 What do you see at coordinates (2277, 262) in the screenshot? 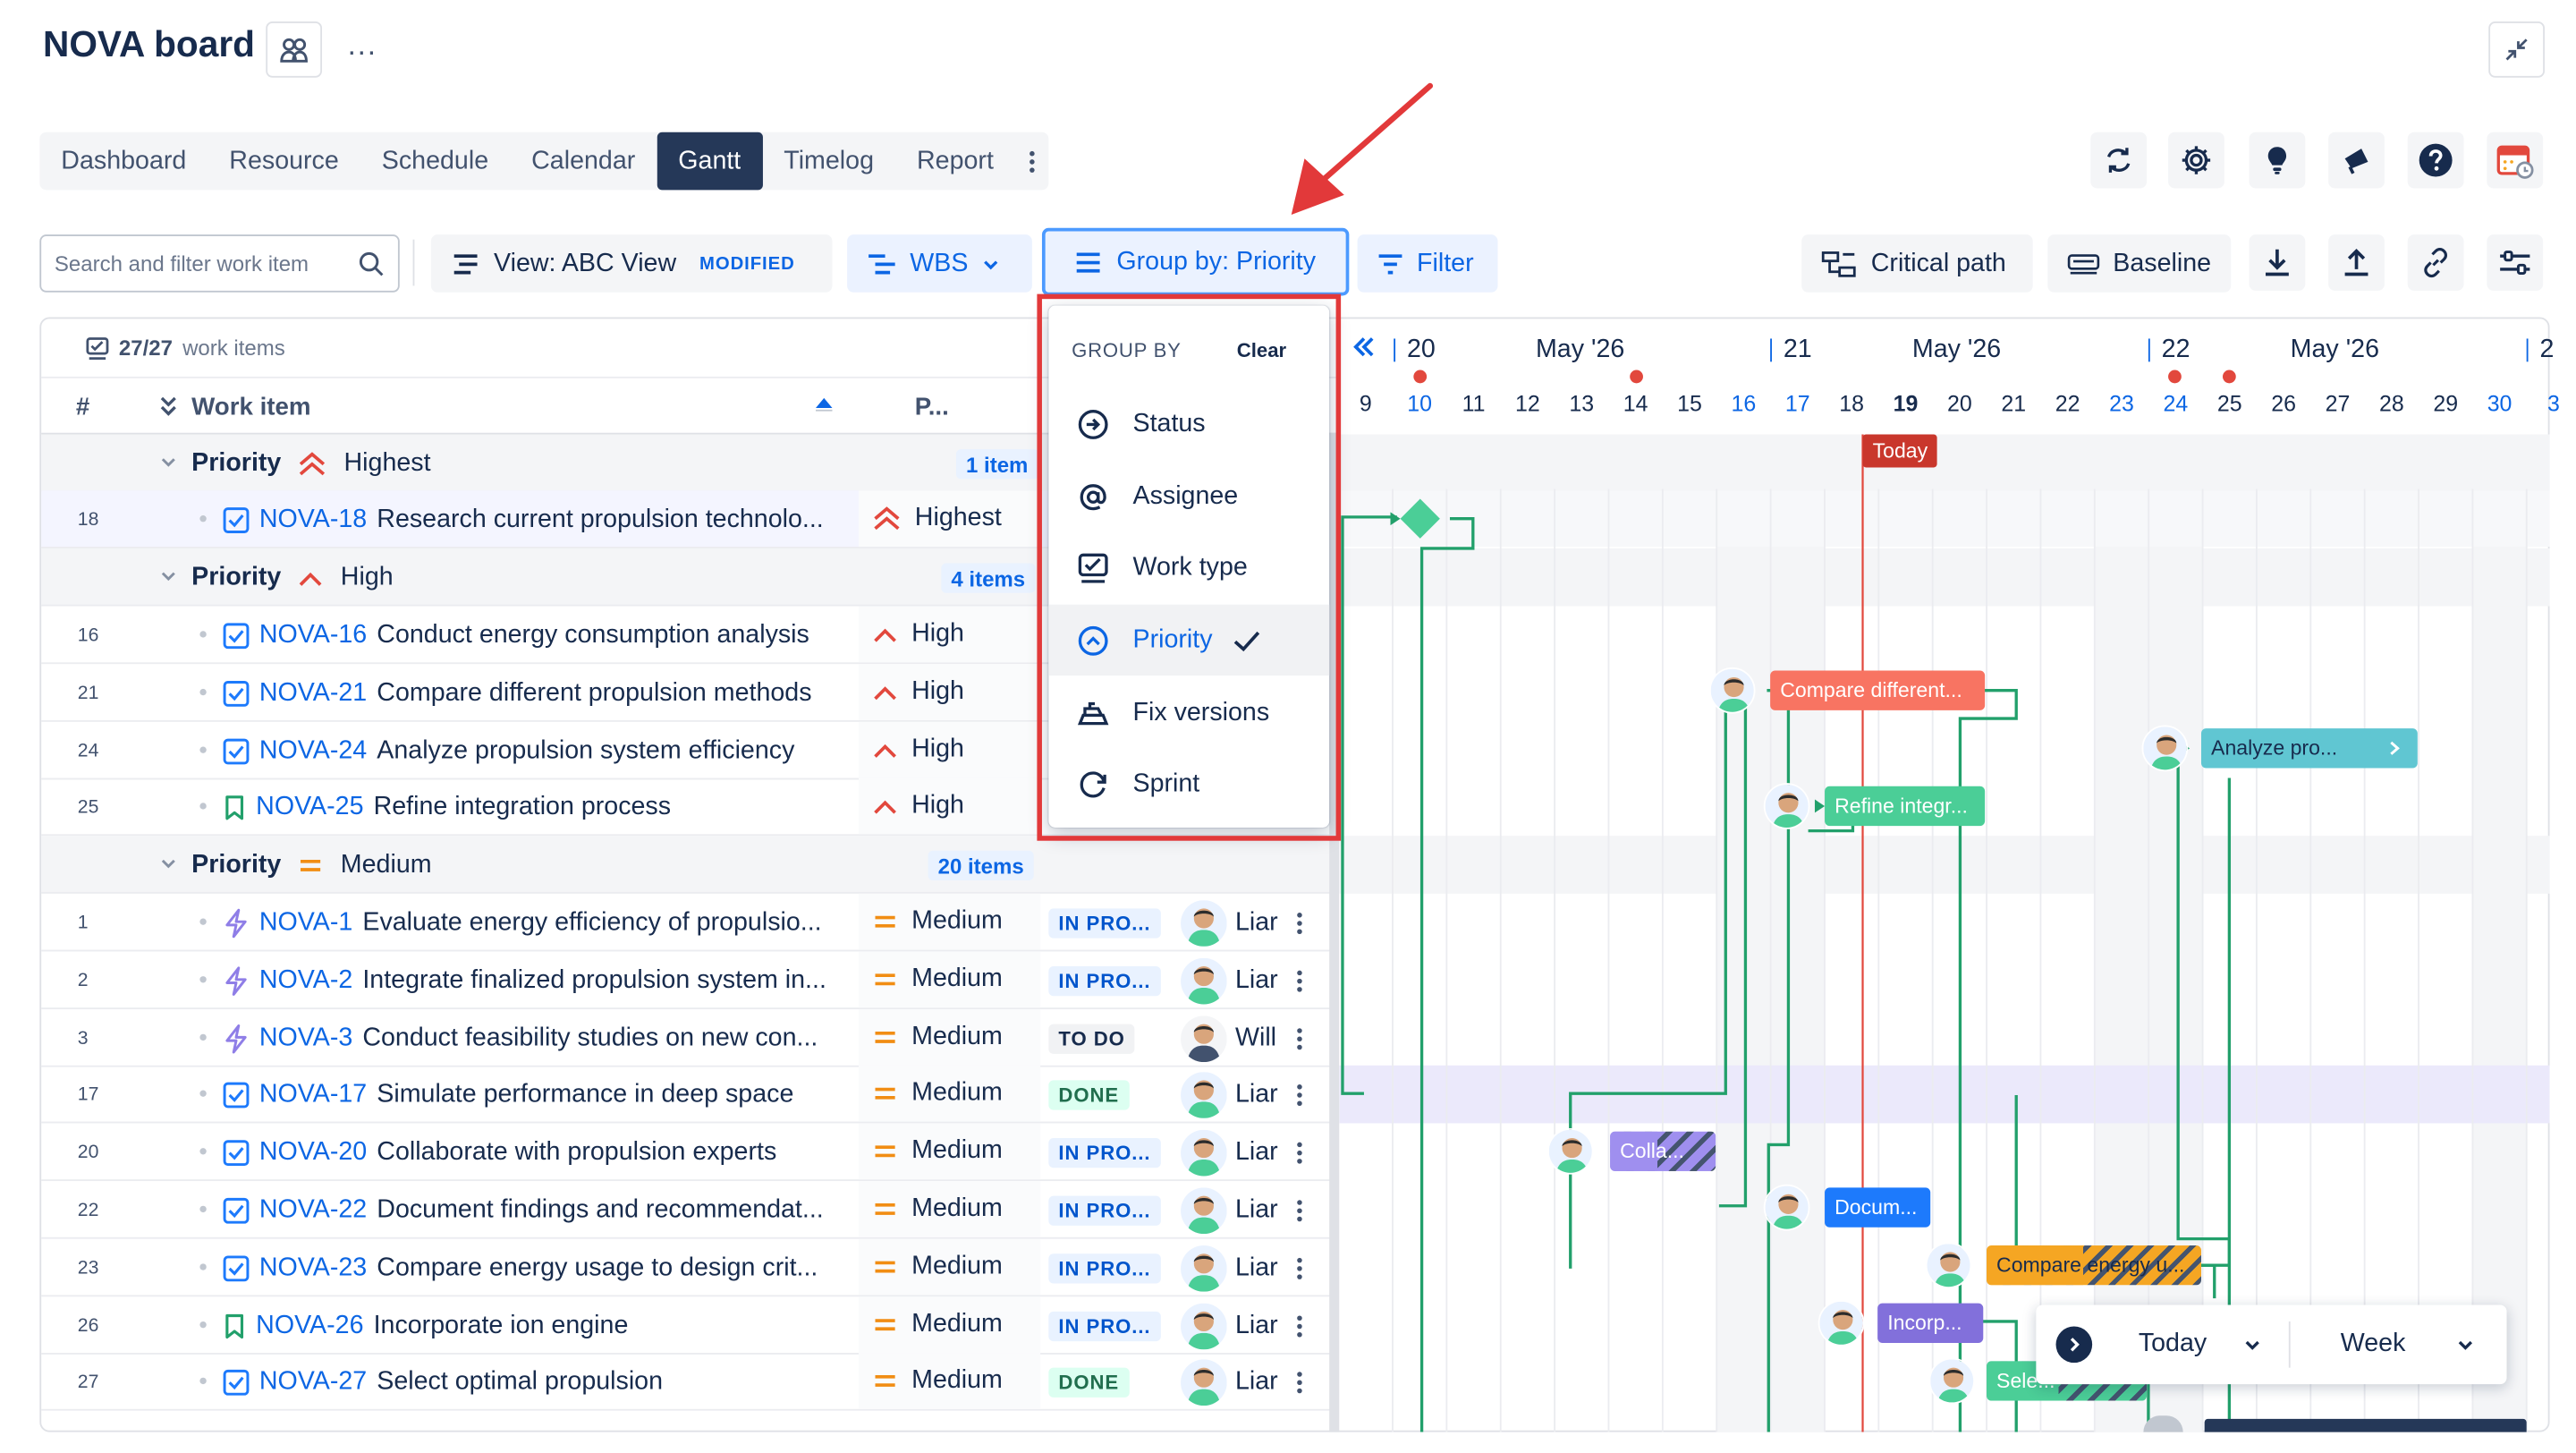
I see `download-button` at bounding box center [2277, 262].